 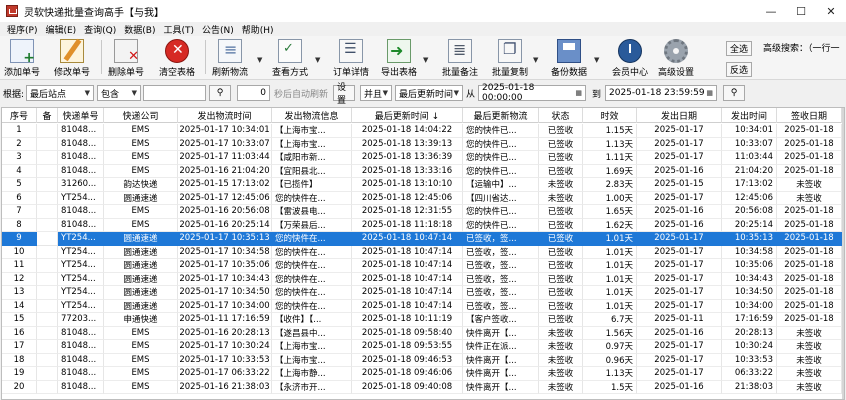 What do you see at coordinates (535, 60) in the screenshot?
I see `copy-dropdown-arrow-icon: ▼` at bounding box center [535, 60].